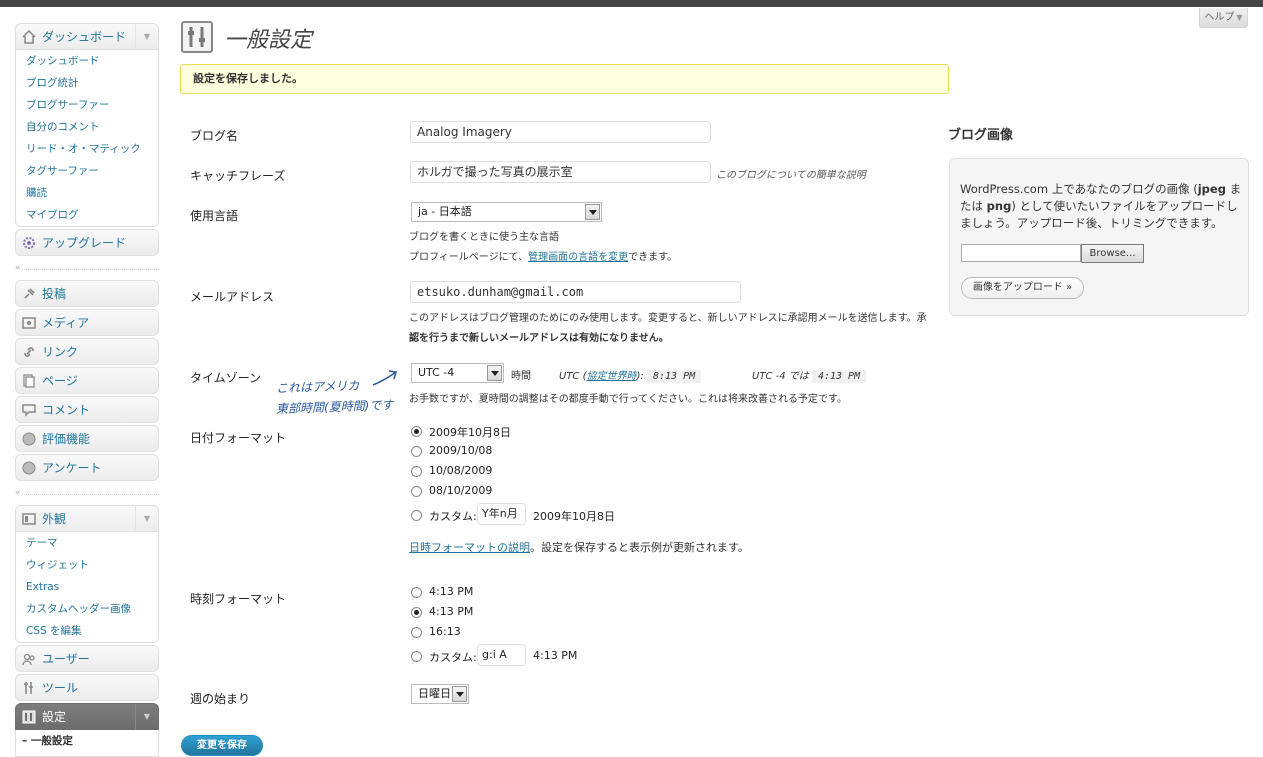  Describe the element at coordinates (385, 379) in the screenshot. I see `handwritten-arrow-icon` at that location.